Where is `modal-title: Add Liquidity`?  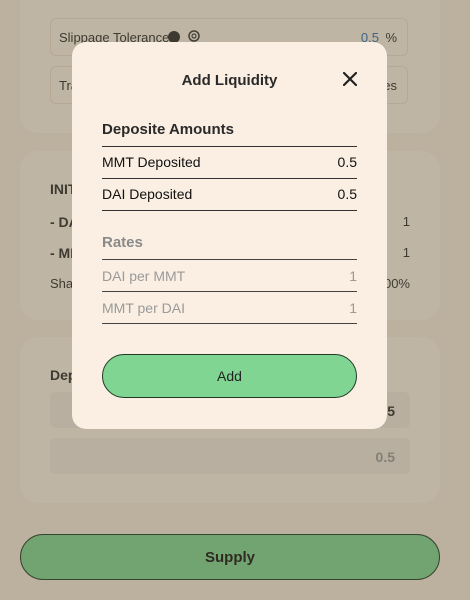 modal-title: Add Liquidity is located at coordinates (229, 80).